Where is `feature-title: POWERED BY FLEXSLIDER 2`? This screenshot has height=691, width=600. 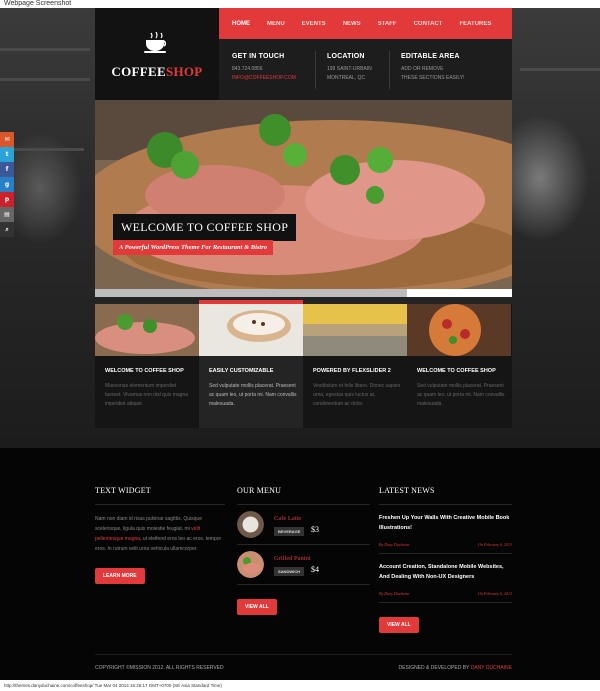 feature-title: POWERED BY FLEXSLIDER 2 is located at coordinates (352, 371).